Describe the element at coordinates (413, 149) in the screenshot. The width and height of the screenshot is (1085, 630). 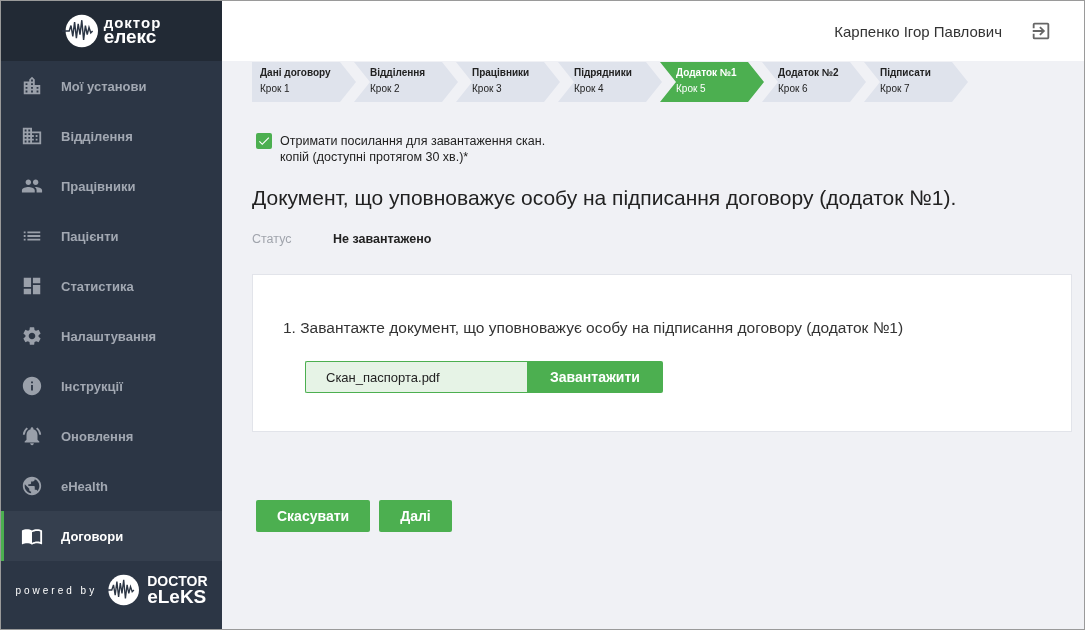
I see `checkbox-label: Отримати посилання для завантаження скан. копій (доступні протягом 30 хв.)*` at that location.